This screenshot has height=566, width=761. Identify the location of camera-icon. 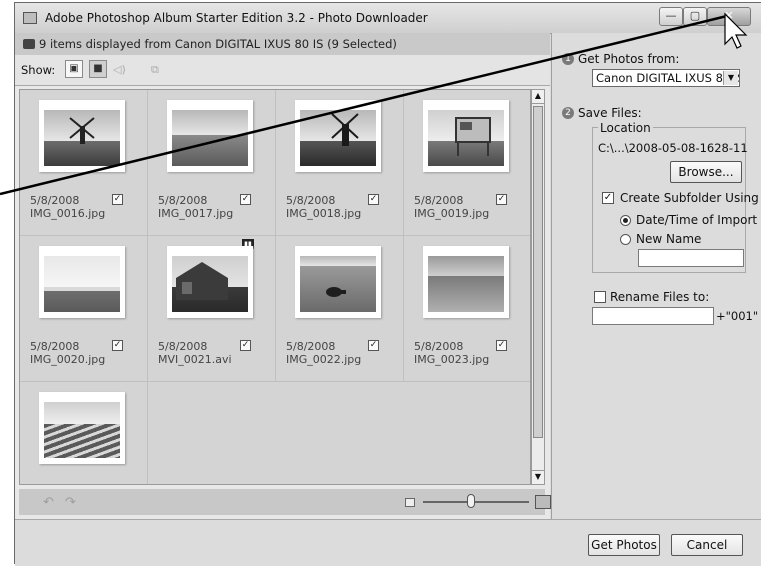
(29, 44).